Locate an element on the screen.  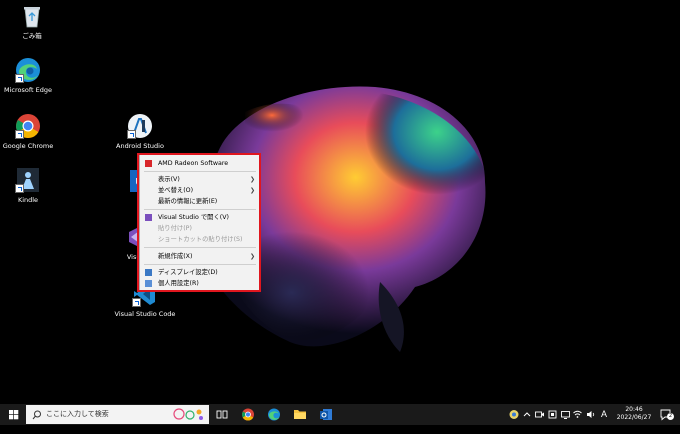
icon-label: Microsoft Edge is located at coordinates (27, 90).